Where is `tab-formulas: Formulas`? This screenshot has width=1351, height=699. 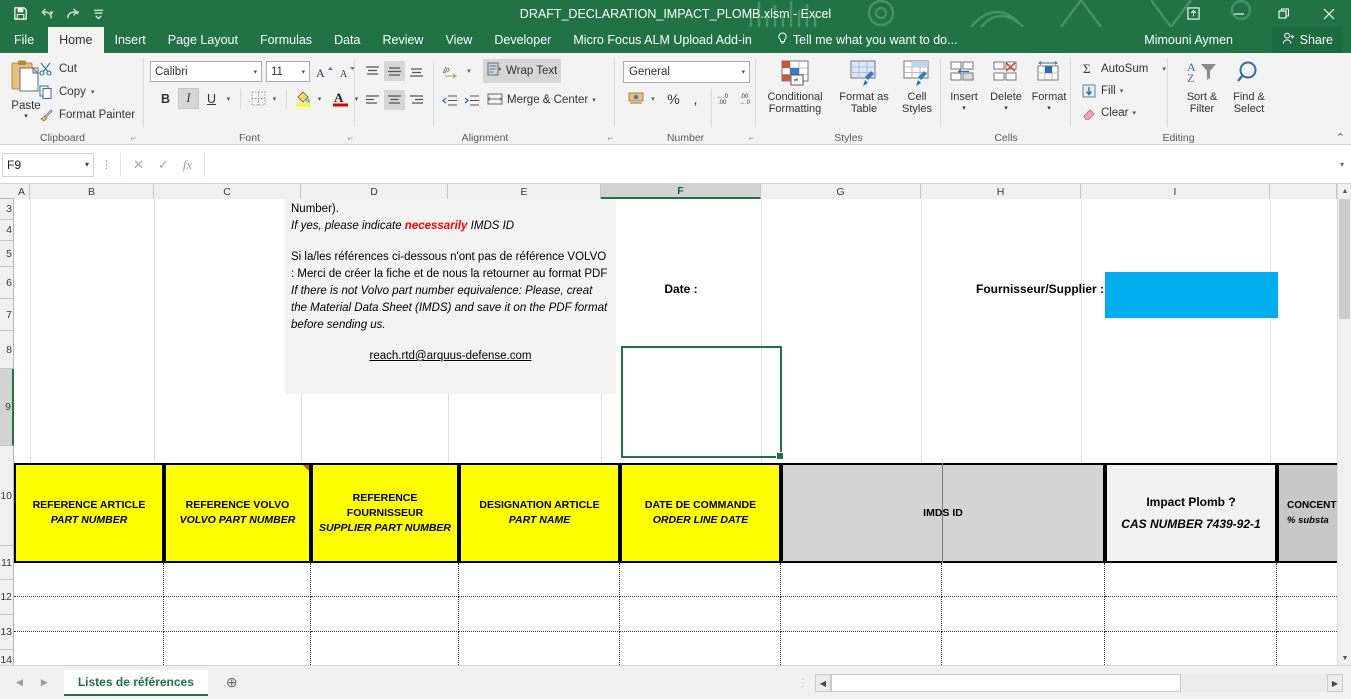 tab-formulas: Formulas is located at coordinates (286, 40).